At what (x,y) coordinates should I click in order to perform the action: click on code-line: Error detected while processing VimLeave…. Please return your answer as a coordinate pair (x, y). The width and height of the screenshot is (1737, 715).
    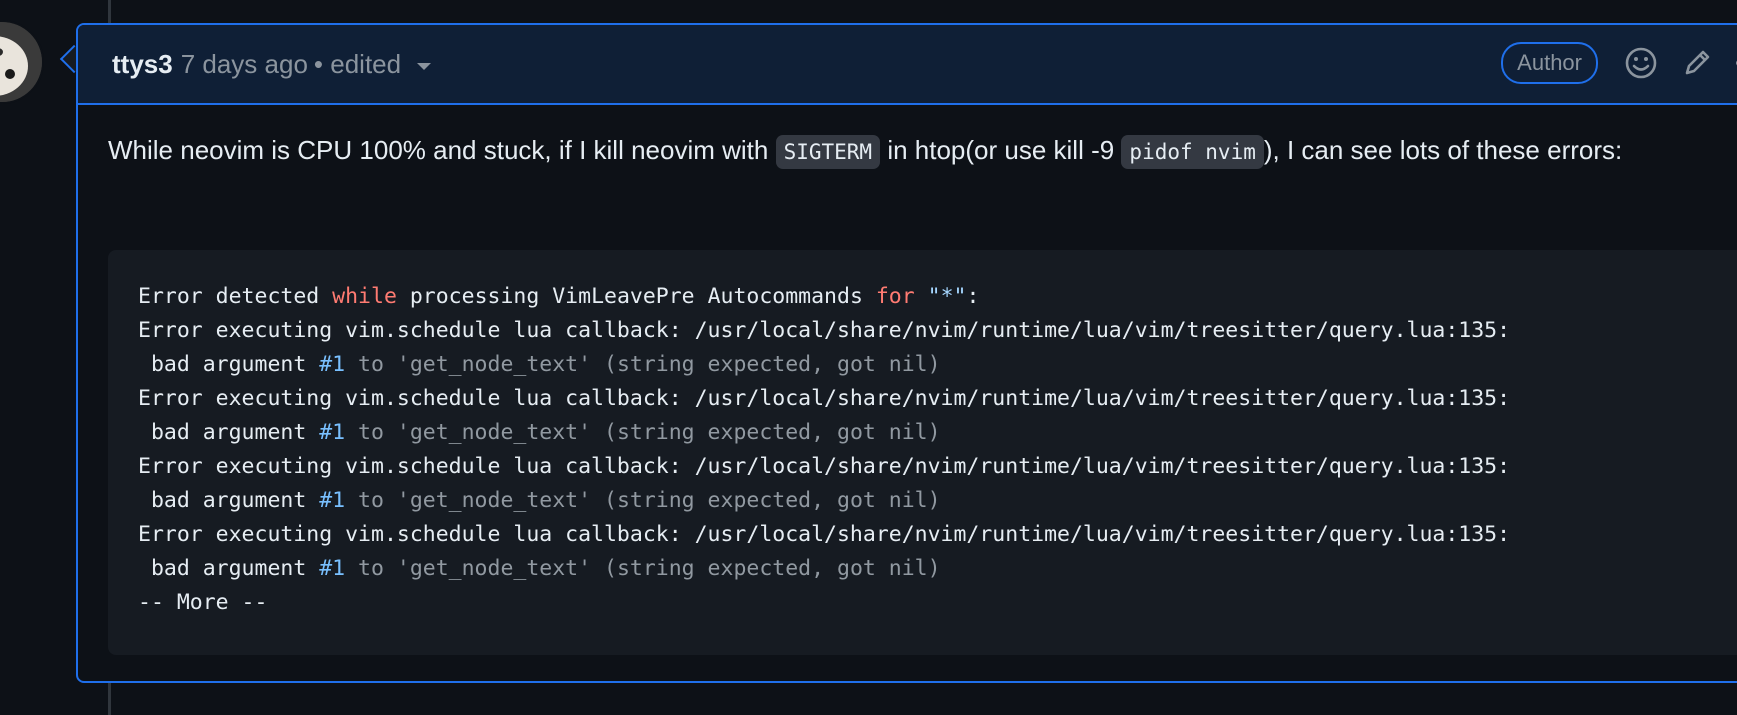
    Looking at the image, I should click on (559, 296).